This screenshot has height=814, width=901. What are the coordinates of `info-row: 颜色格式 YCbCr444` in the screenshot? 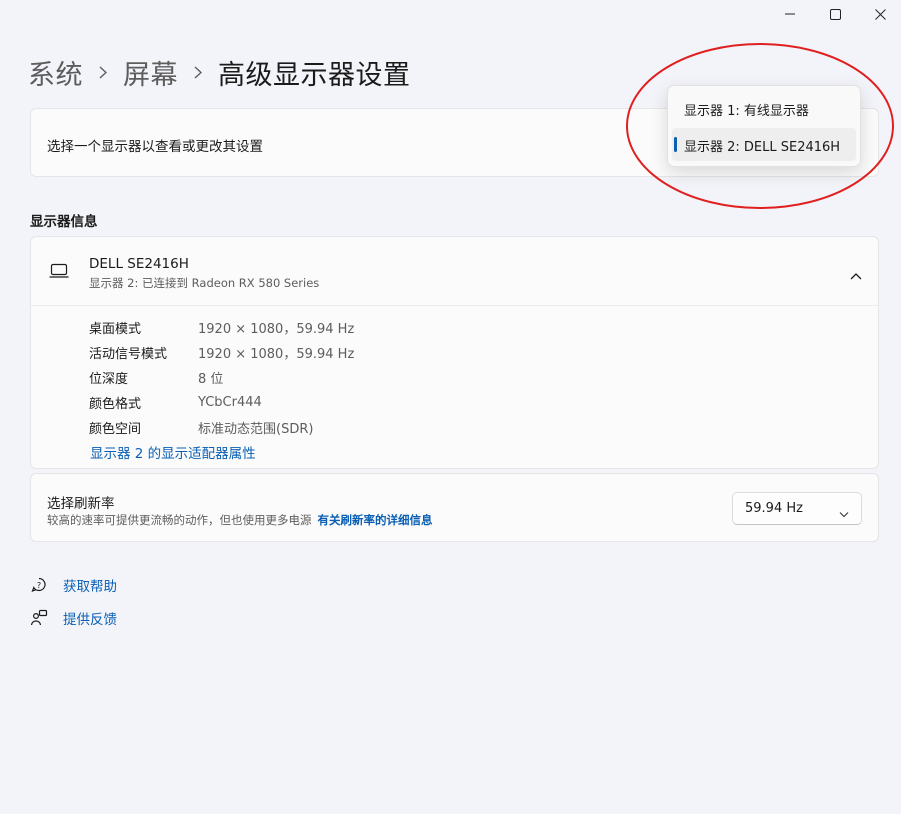 It's located at (221, 402).